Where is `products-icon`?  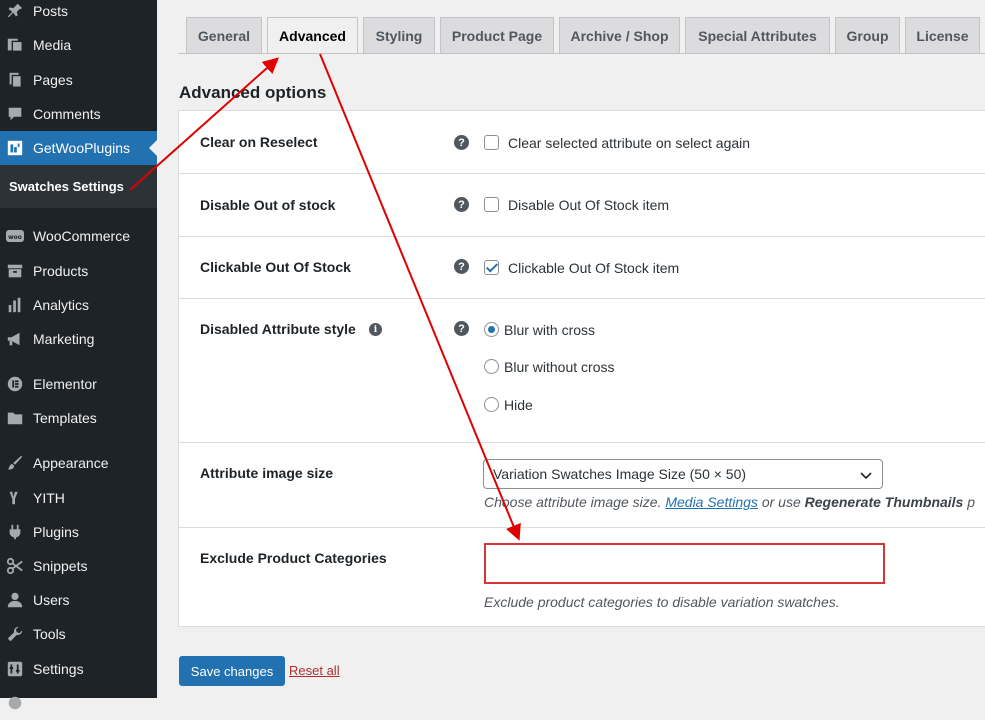
products-icon is located at coordinates (15, 271).